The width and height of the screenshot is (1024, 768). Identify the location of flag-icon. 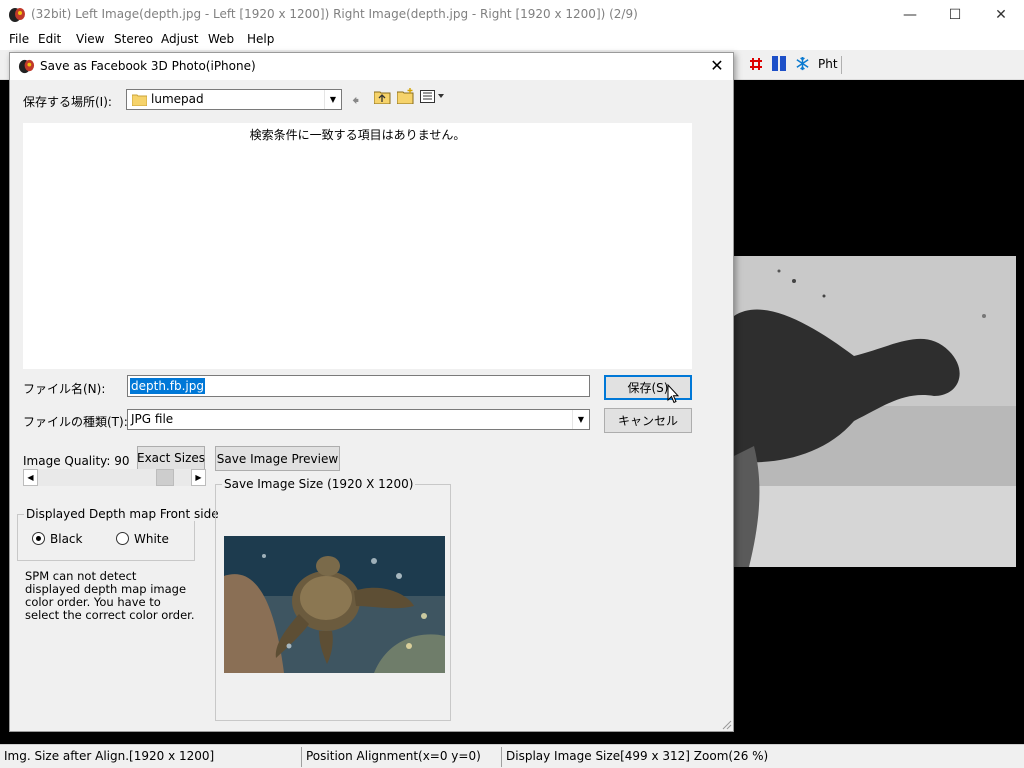
(779, 63).